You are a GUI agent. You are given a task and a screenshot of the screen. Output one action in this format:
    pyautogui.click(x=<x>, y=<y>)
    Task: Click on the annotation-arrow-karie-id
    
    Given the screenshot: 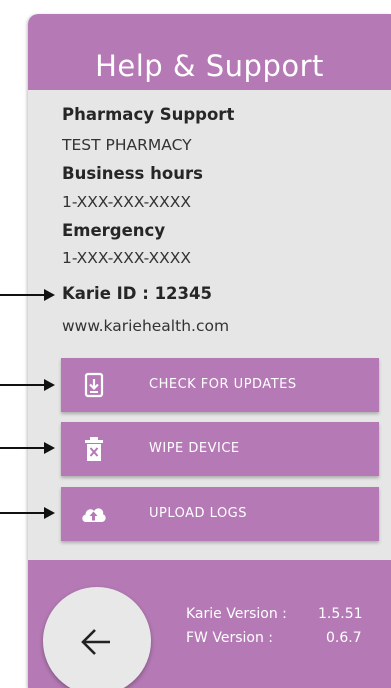 What is the action you would take?
    pyautogui.click(x=23, y=295)
    